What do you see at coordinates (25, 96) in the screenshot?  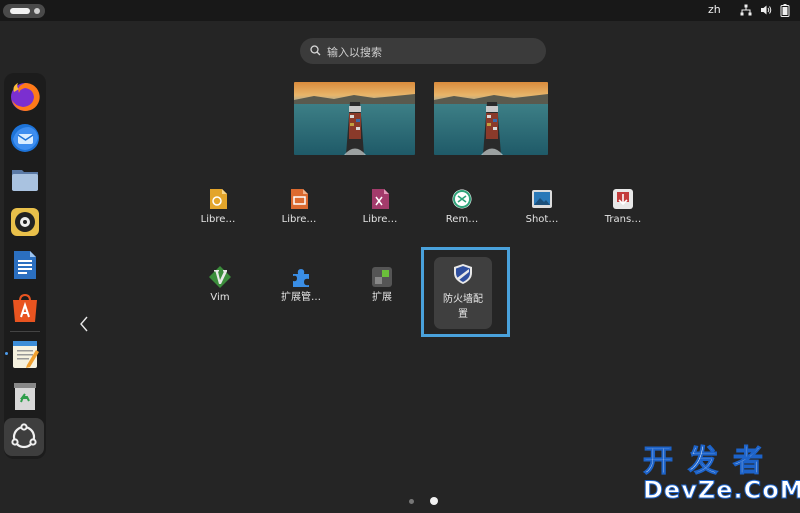 I see `firefox-icon` at bounding box center [25, 96].